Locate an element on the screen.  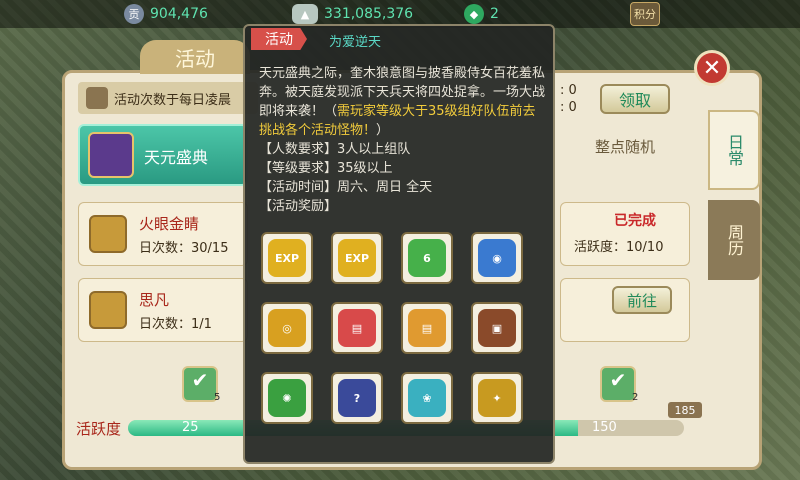
silver-ingot-counter: ▲ 331,085,376 is located at coordinates (352, 14).